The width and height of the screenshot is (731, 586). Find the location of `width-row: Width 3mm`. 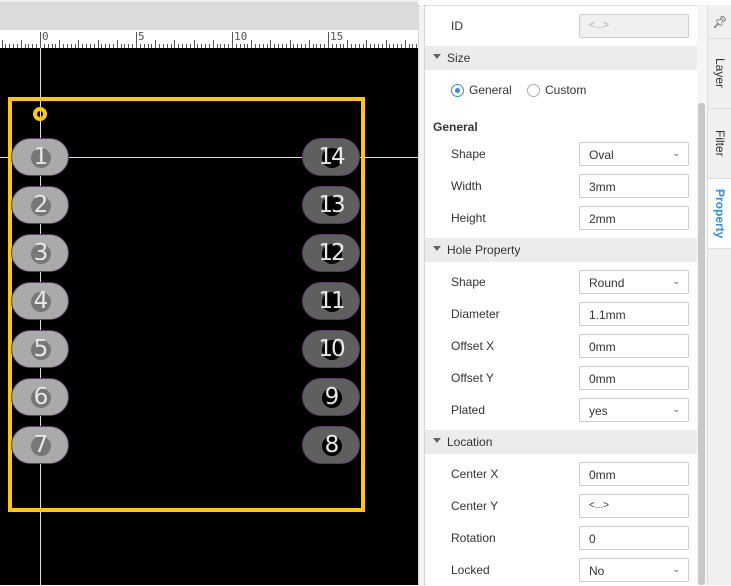

width-row: Width 3mm is located at coordinates (561, 186).